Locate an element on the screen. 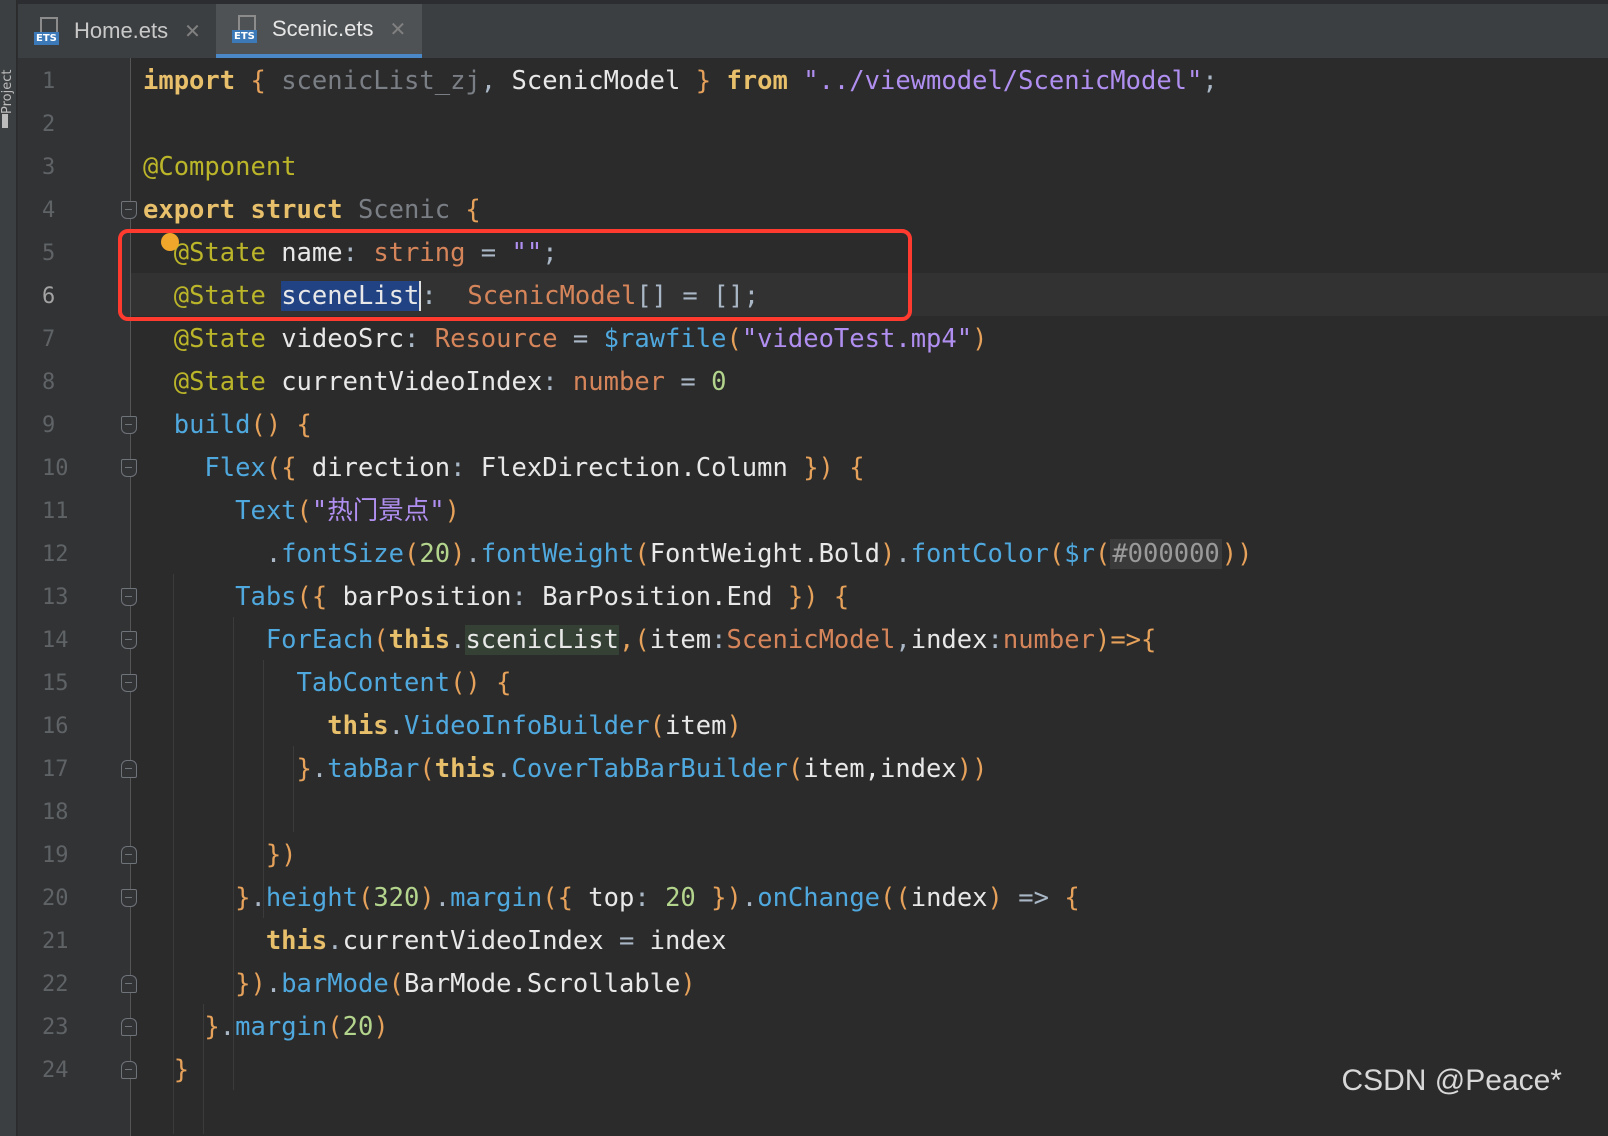 The width and height of the screenshot is (1608, 1136). line-number: 17 is located at coordinates (55, 769).